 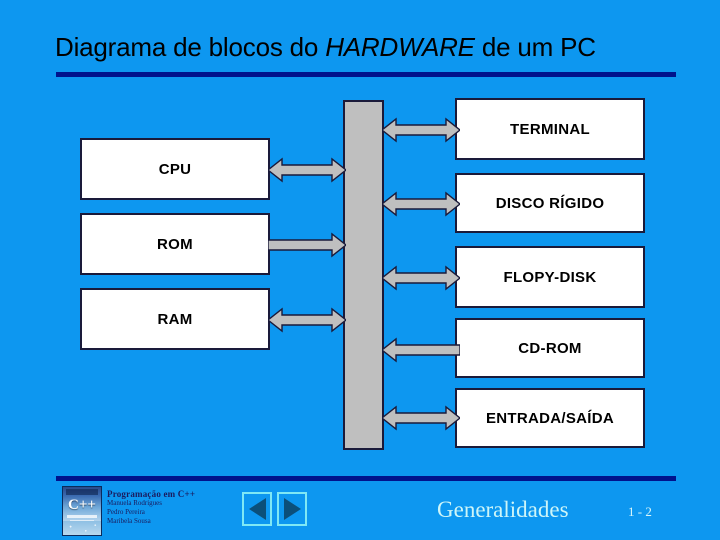 I want to click on title-divider, so click(x=366, y=74).